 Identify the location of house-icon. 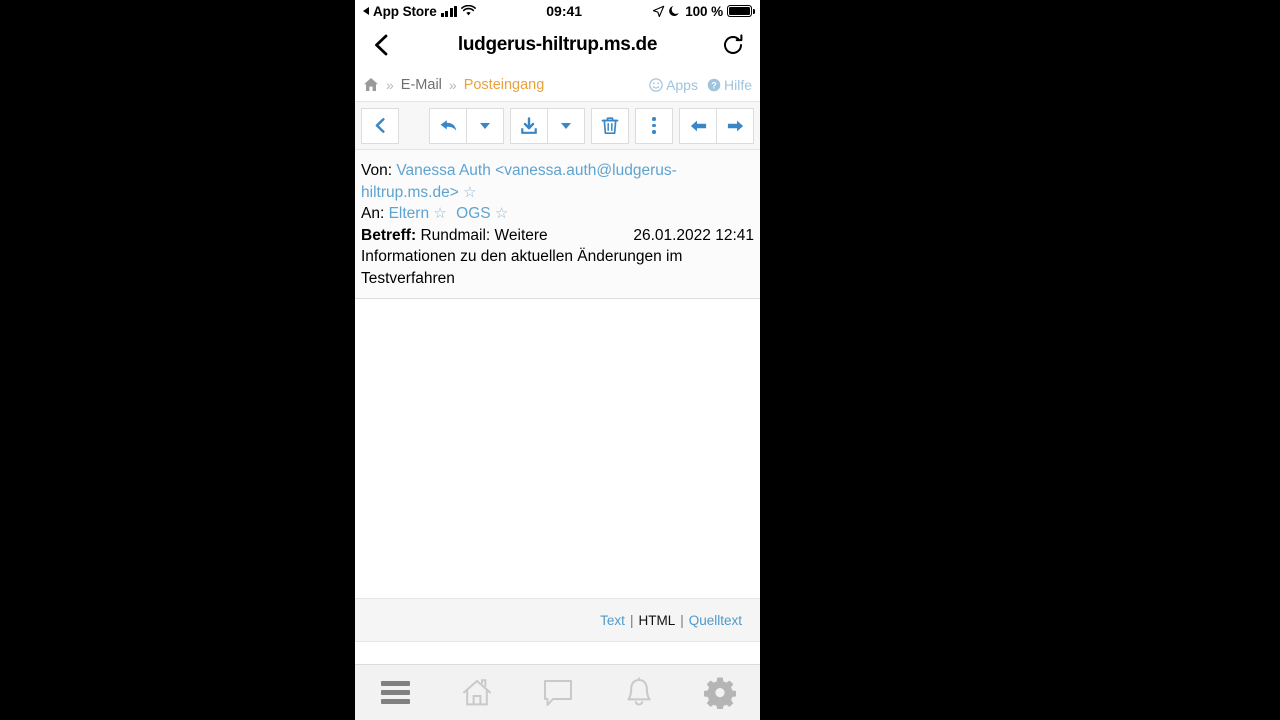
(477, 693).